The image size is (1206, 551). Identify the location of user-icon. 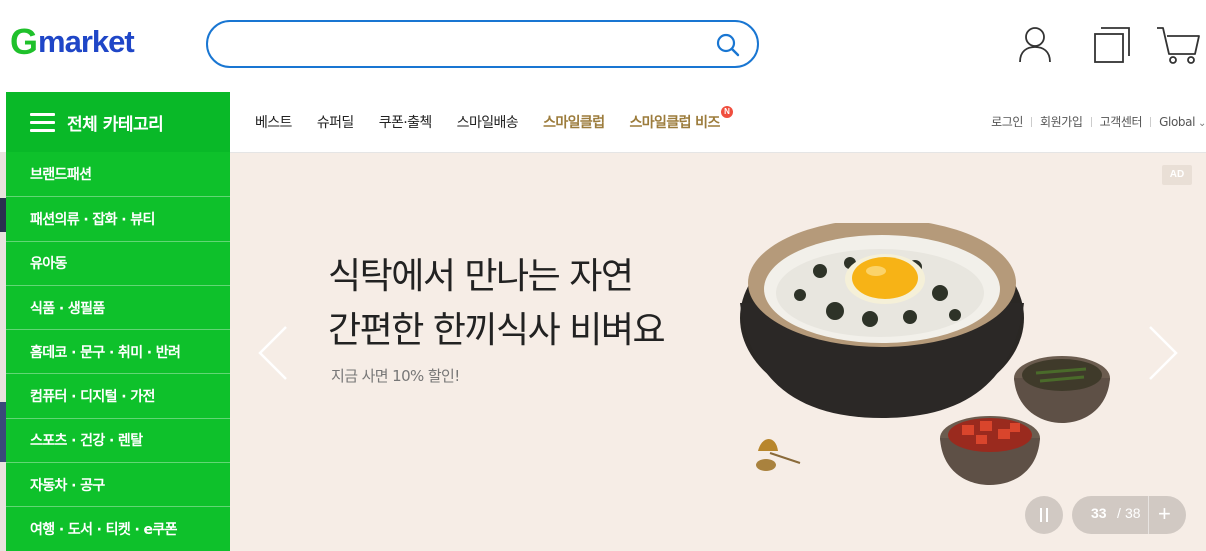
(1035, 45).